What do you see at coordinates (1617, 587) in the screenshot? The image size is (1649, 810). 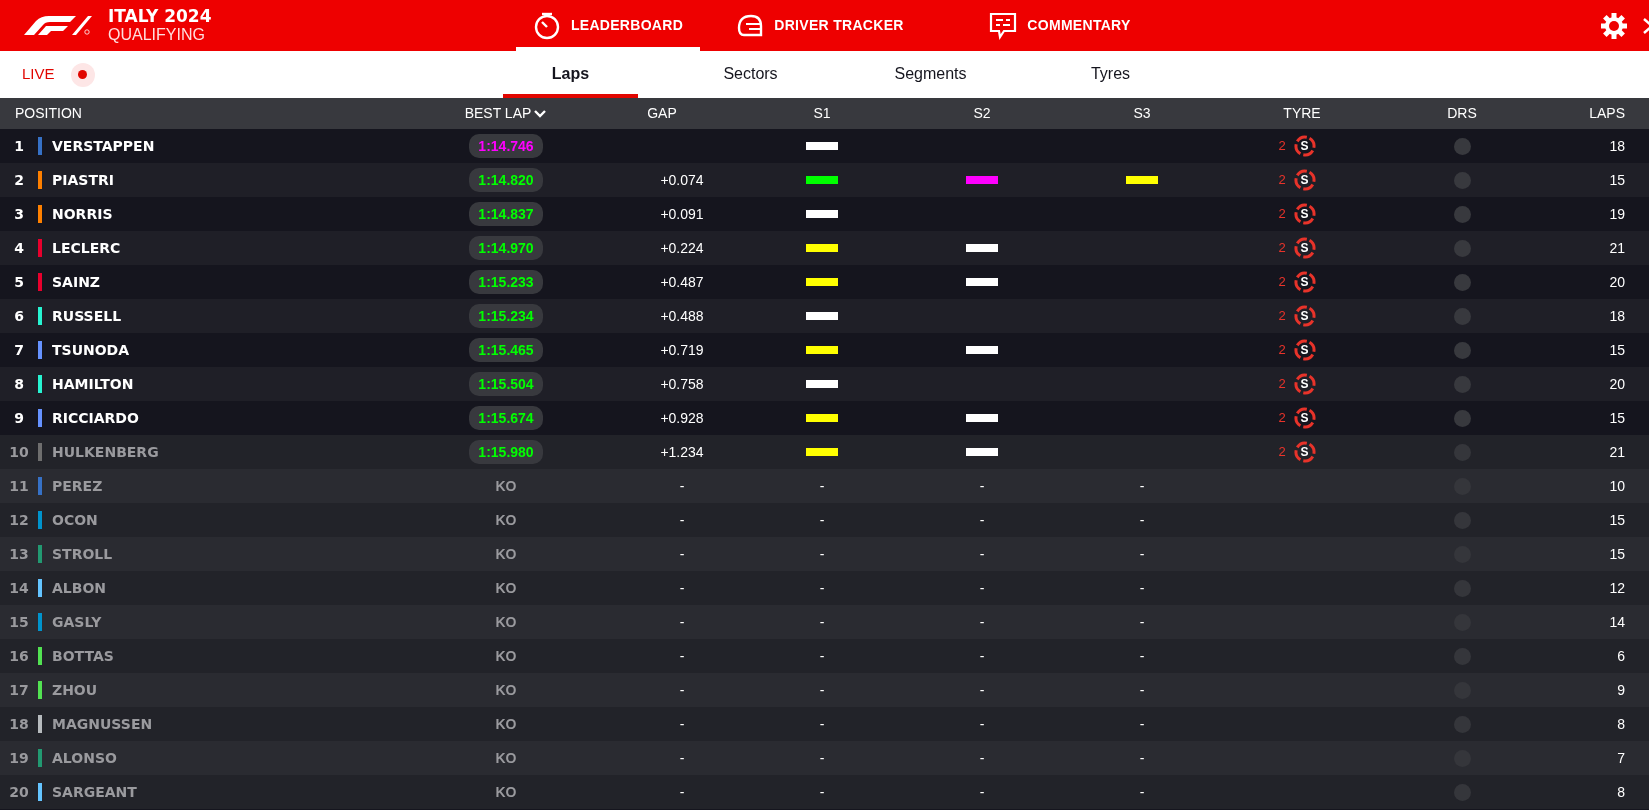 I see `laps-count: 12` at bounding box center [1617, 587].